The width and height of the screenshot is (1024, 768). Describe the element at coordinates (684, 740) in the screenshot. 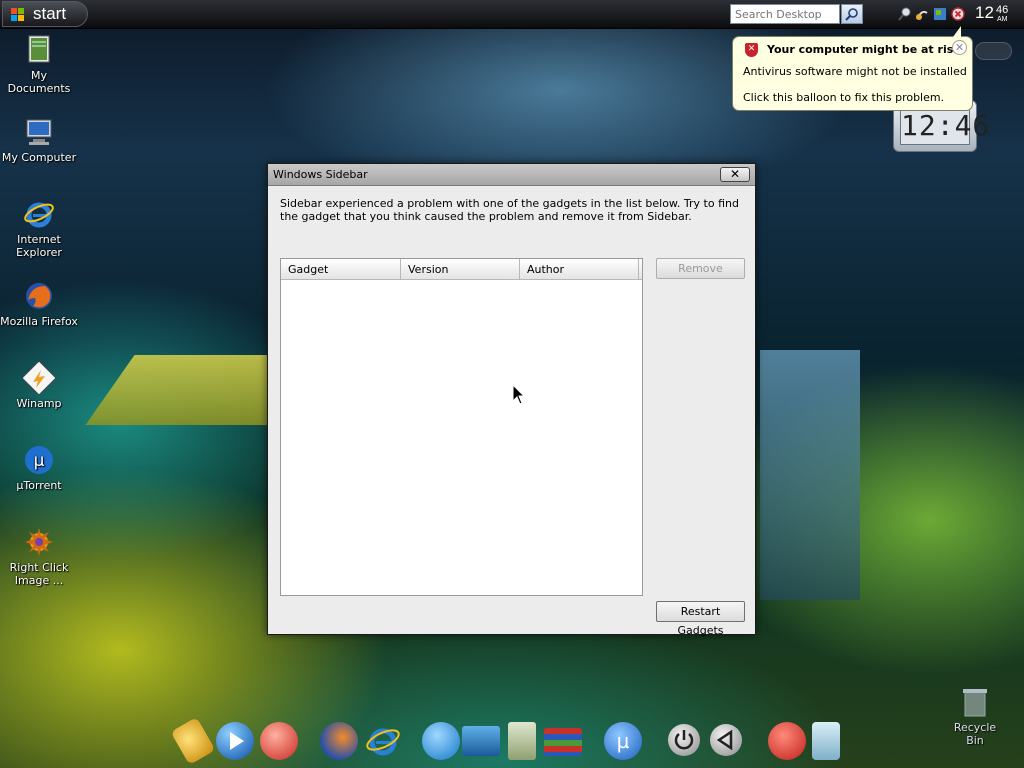

I see `power-icon` at that location.